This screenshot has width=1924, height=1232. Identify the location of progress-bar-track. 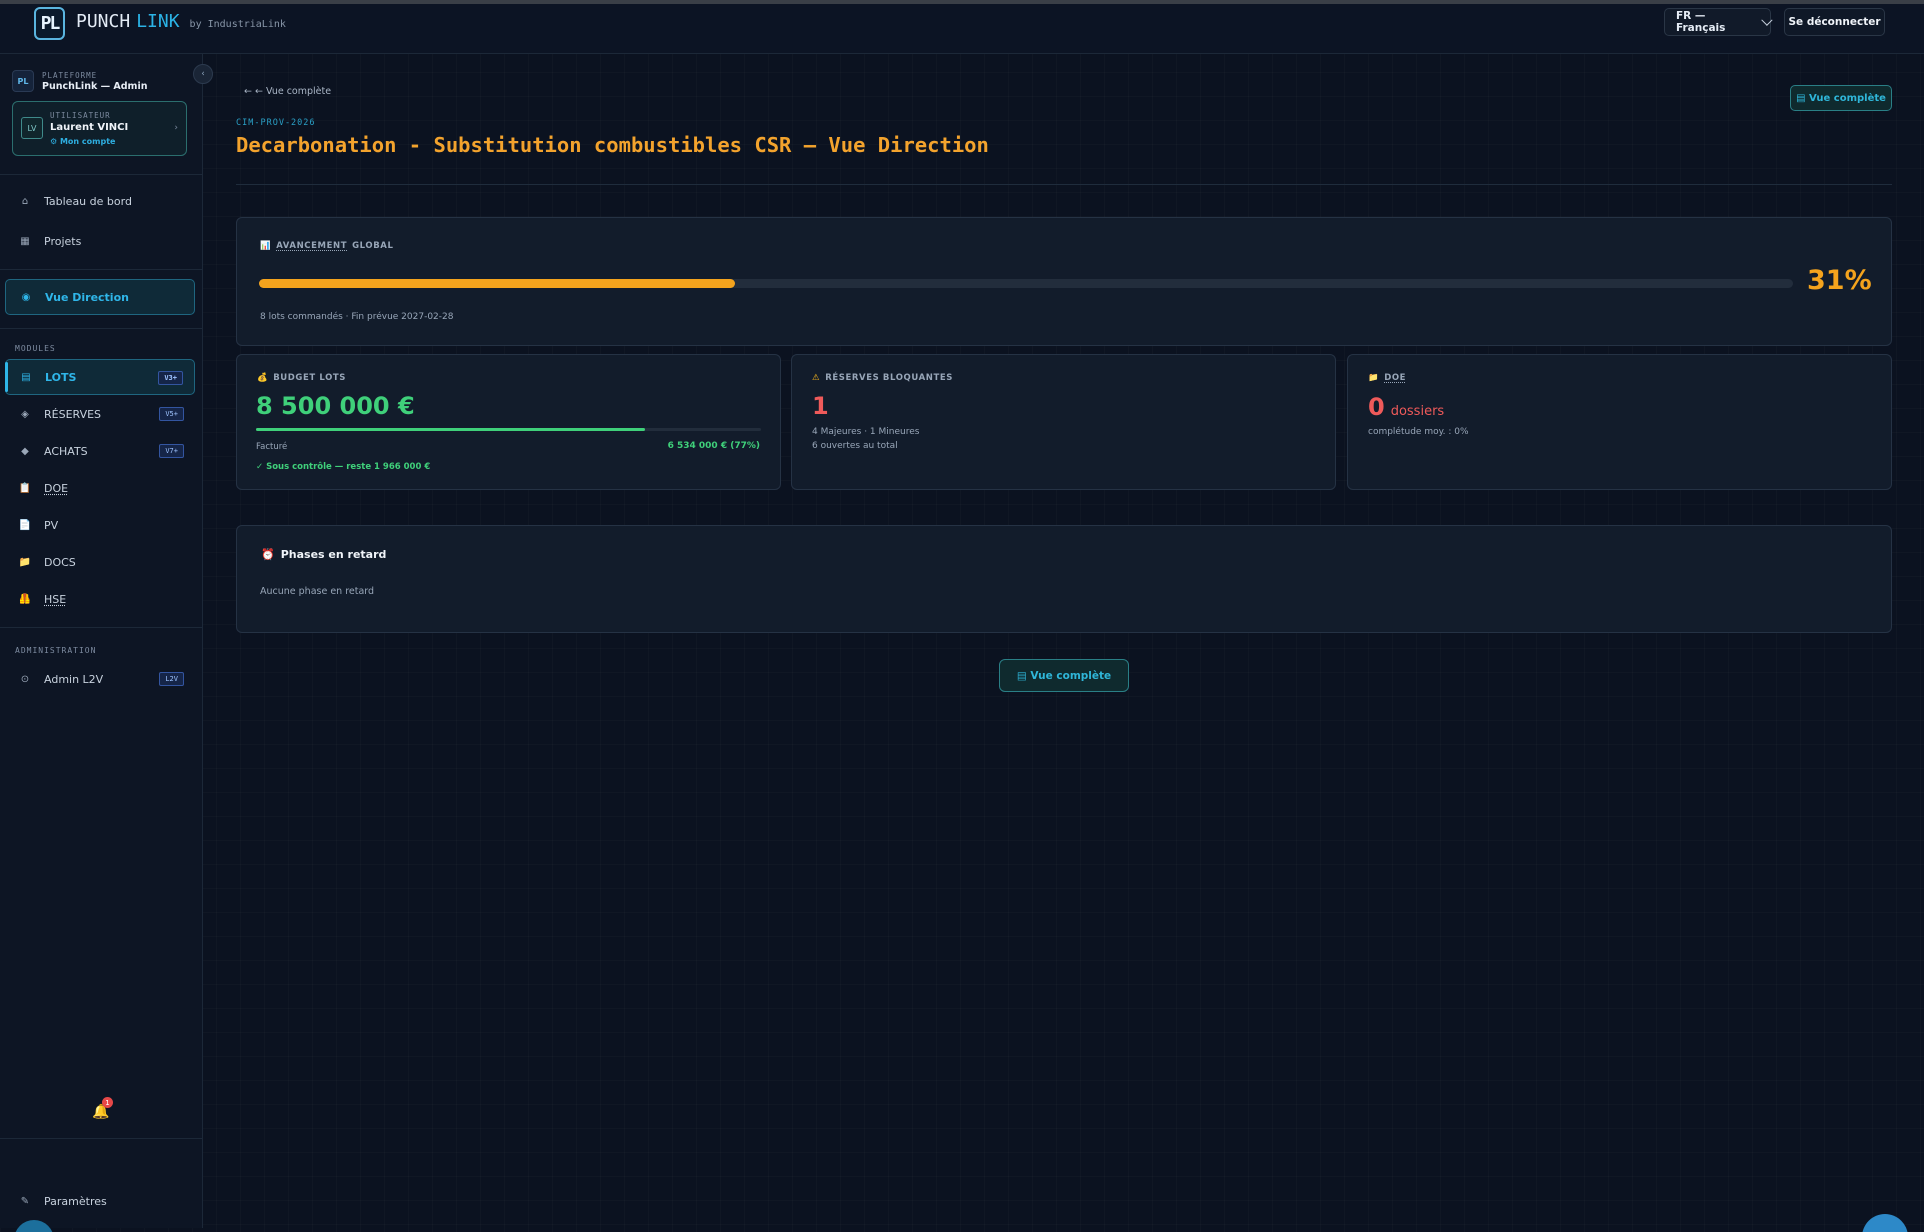
(1026, 283).